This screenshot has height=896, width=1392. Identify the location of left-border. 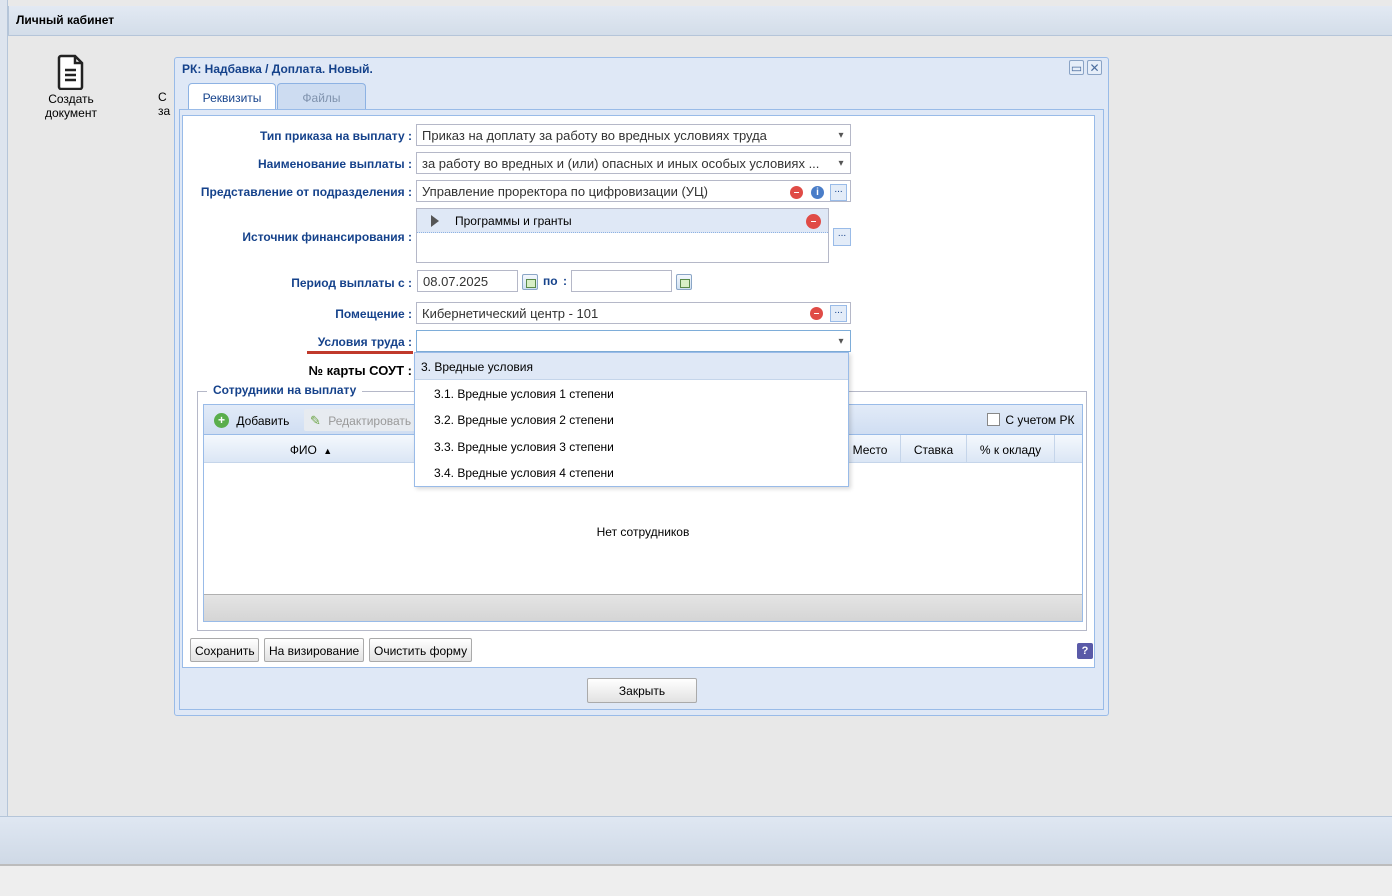
(4, 408).